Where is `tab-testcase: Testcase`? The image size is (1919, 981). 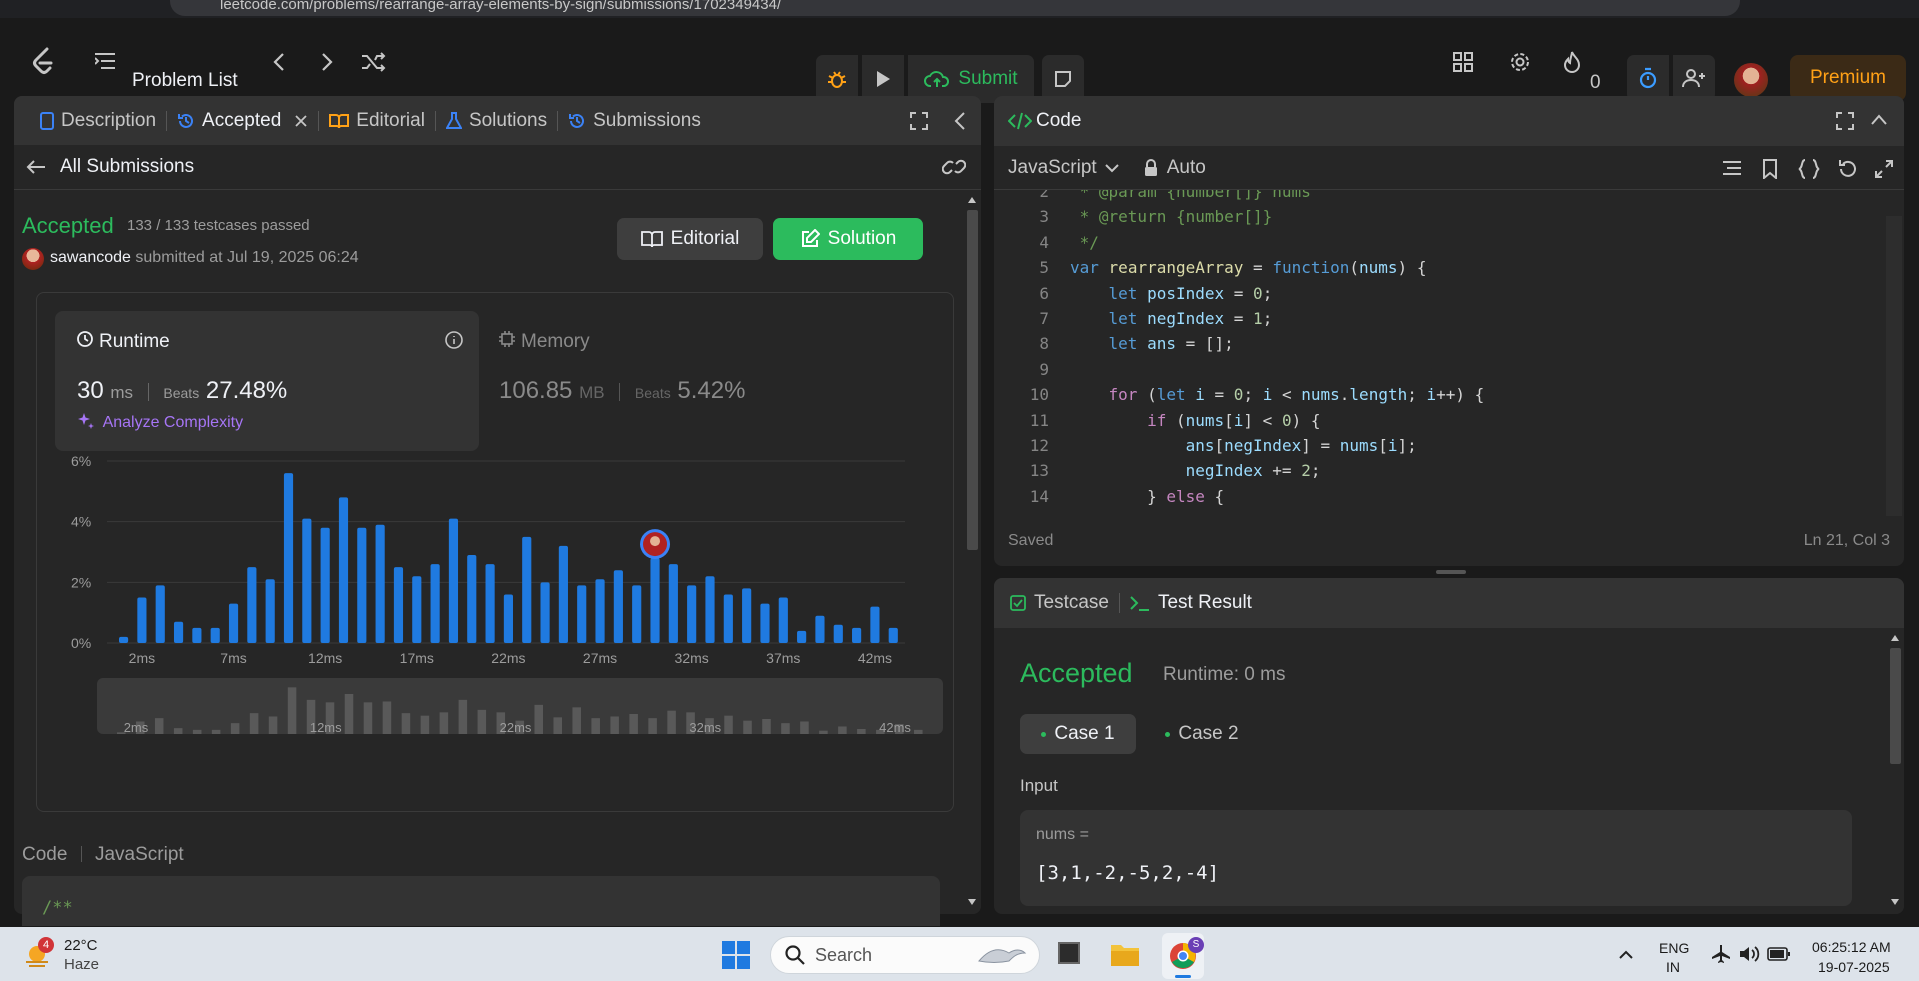
tab-testcase: Testcase is located at coordinates (1059, 603).